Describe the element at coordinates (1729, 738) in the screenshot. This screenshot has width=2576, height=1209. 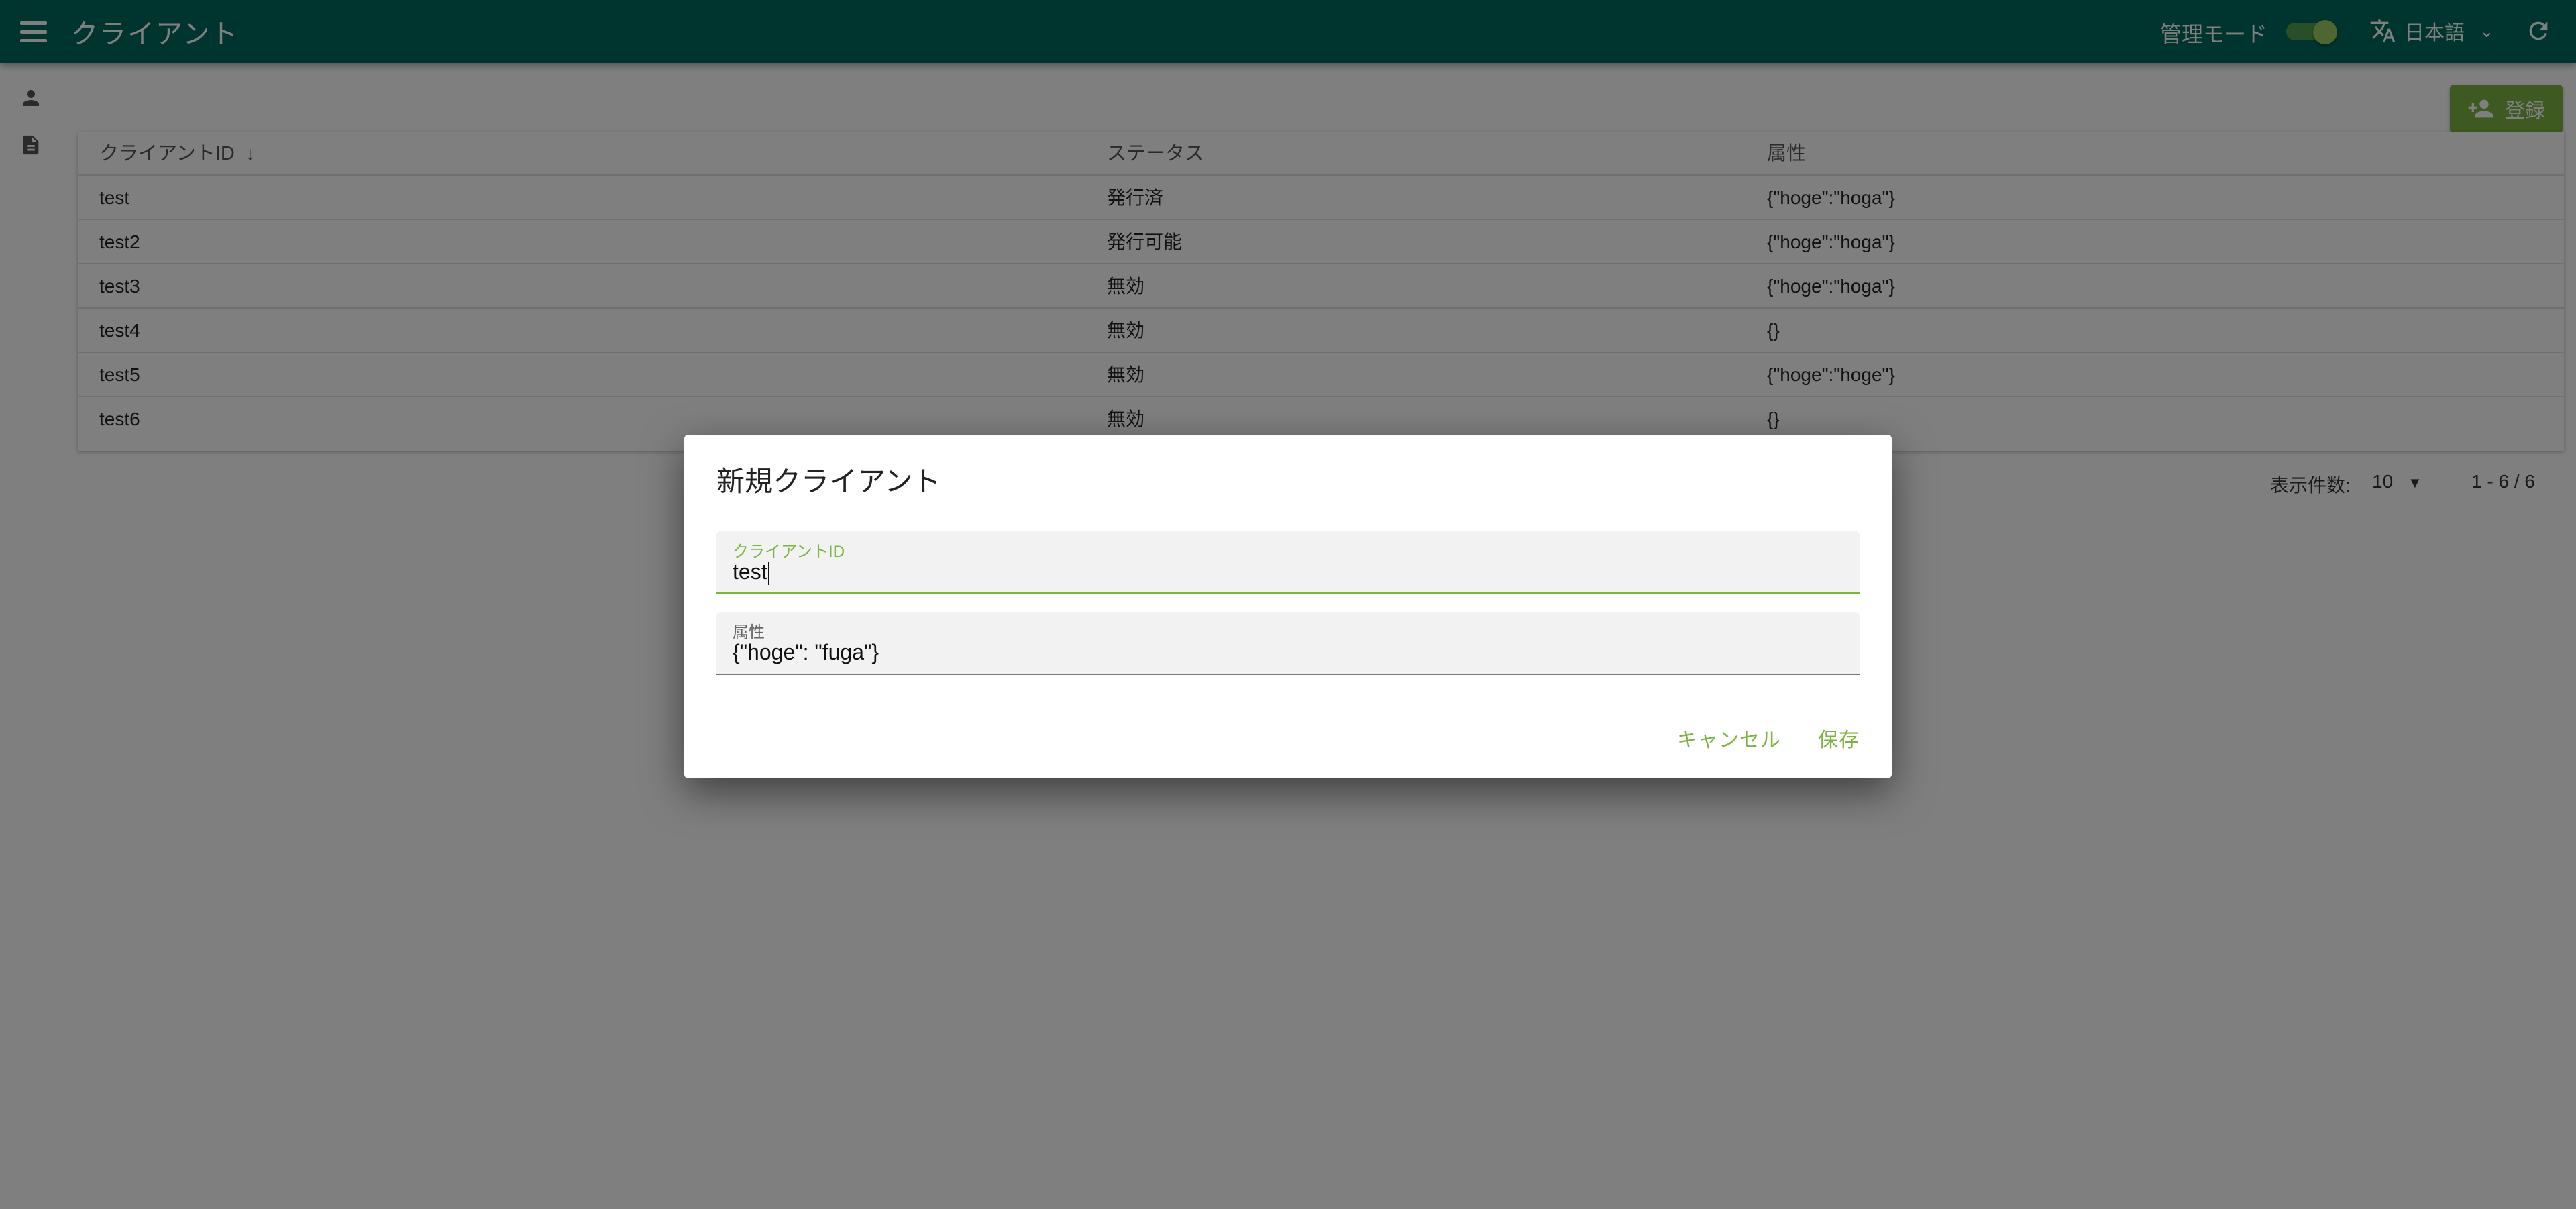
I see `cancel-button: キャンセル` at that location.